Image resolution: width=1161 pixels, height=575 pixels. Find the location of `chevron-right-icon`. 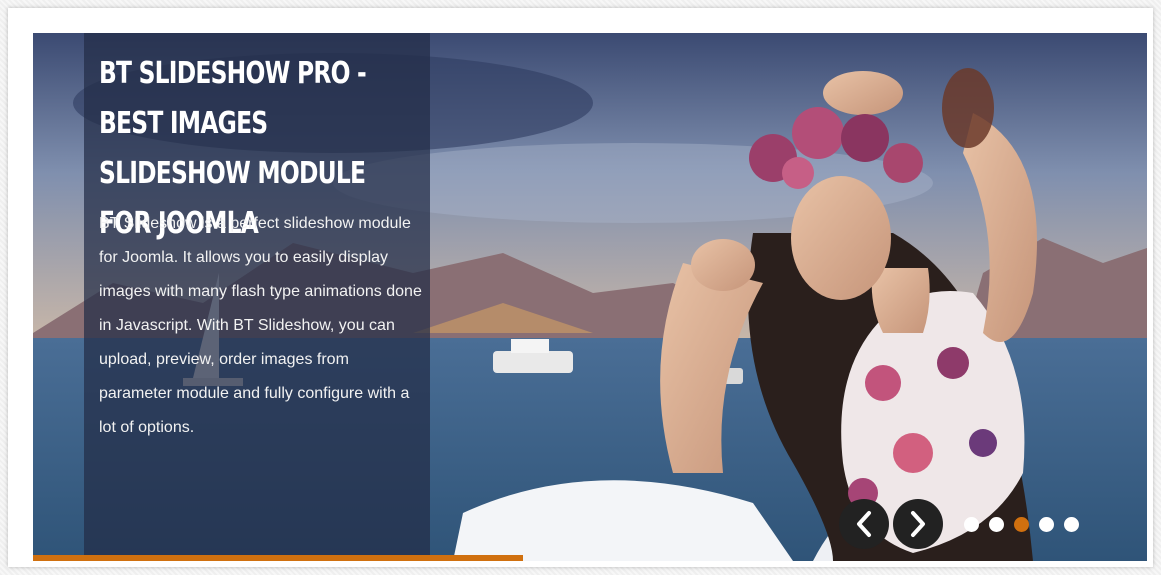

chevron-right-icon is located at coordinates (918, 524).